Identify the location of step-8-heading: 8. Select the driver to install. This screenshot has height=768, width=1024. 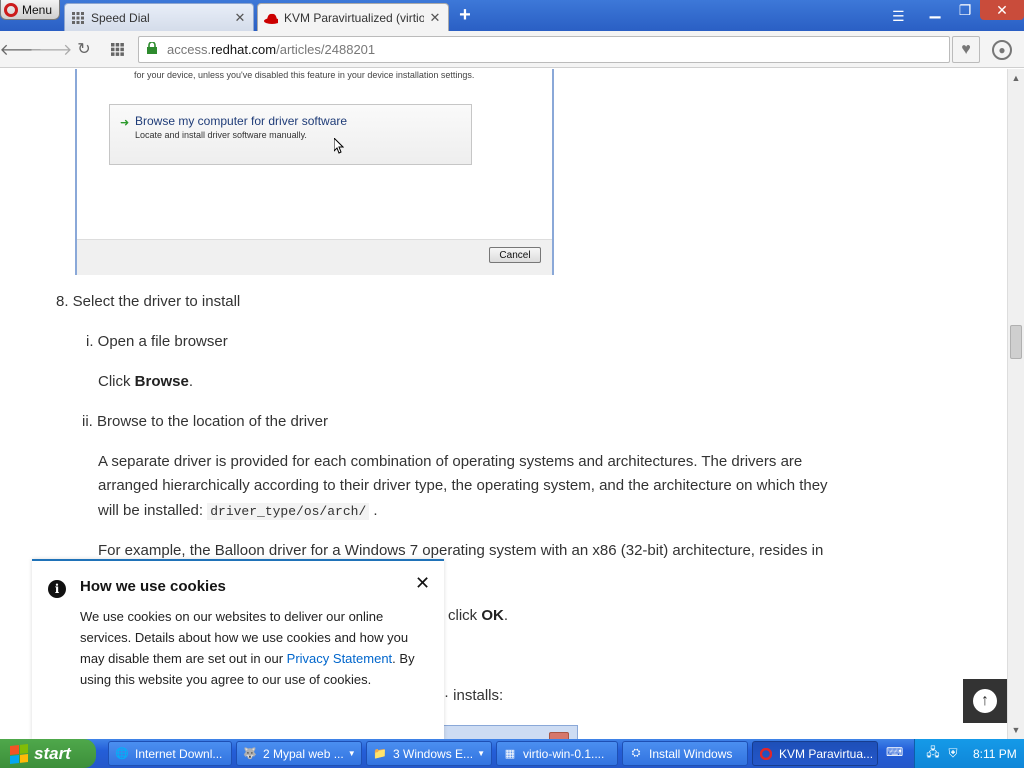
(148, 301).